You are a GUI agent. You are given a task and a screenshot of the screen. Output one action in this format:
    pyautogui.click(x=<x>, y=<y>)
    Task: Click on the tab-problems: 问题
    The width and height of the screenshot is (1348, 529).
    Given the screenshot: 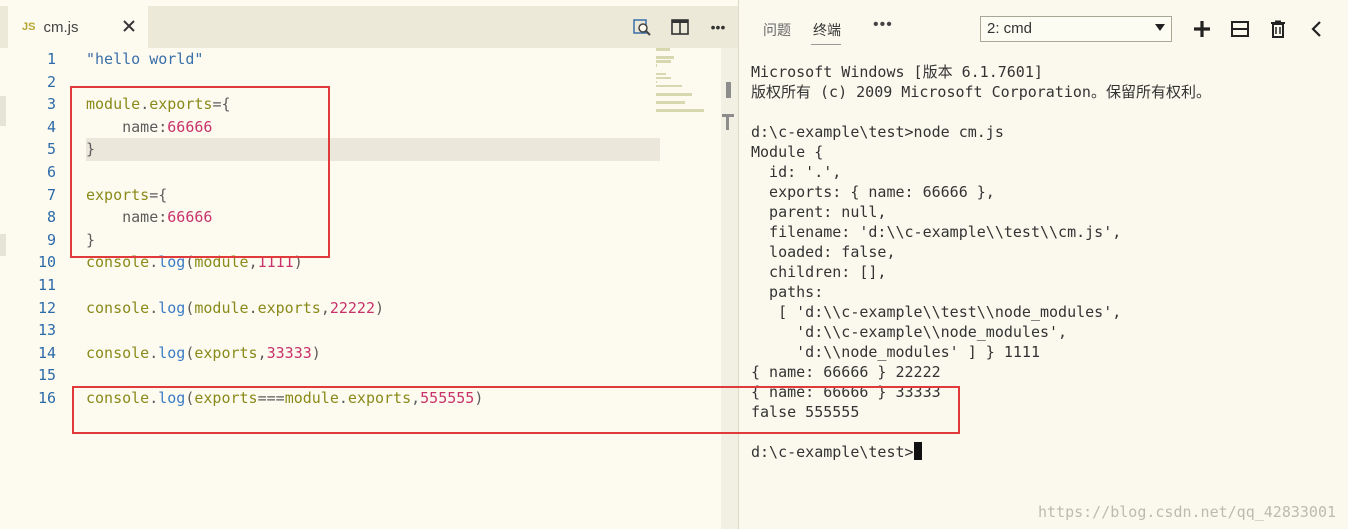 What is the action you would take?
    pyautogui.click(x=777, y=30)
    